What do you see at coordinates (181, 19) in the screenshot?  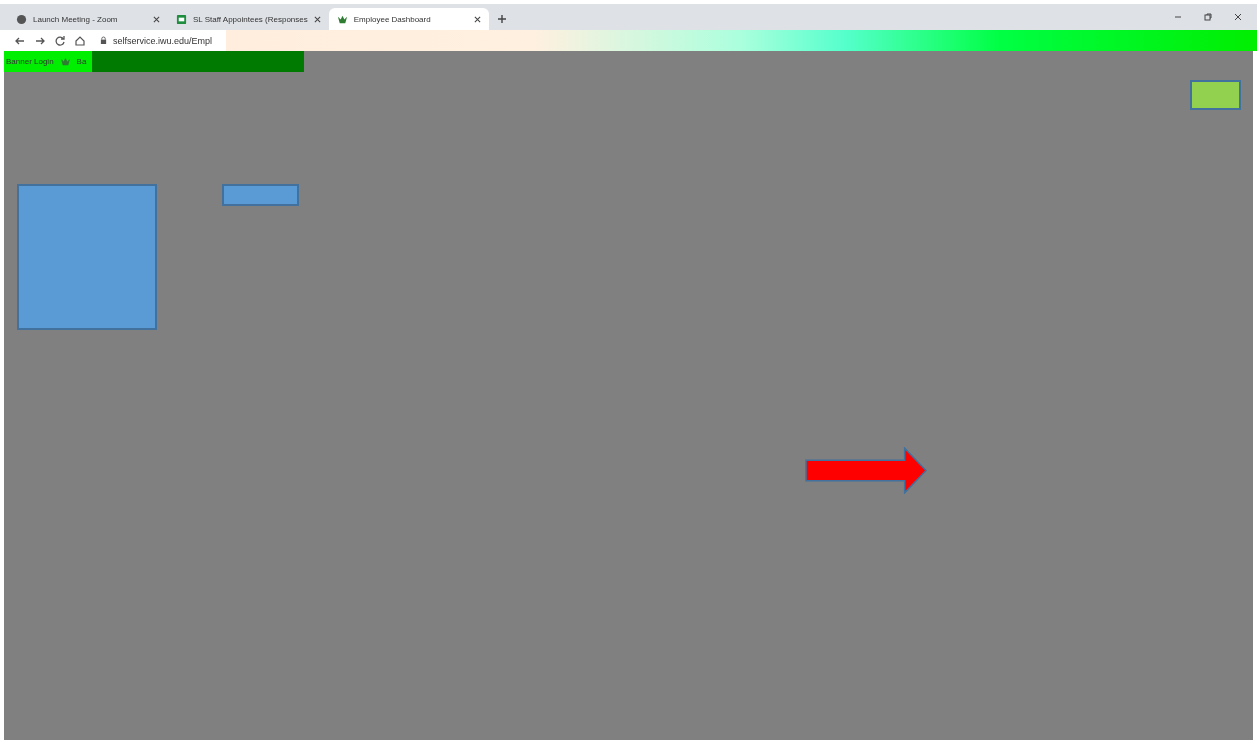 I see `sheet-icon` at bounding box center [181, 19].